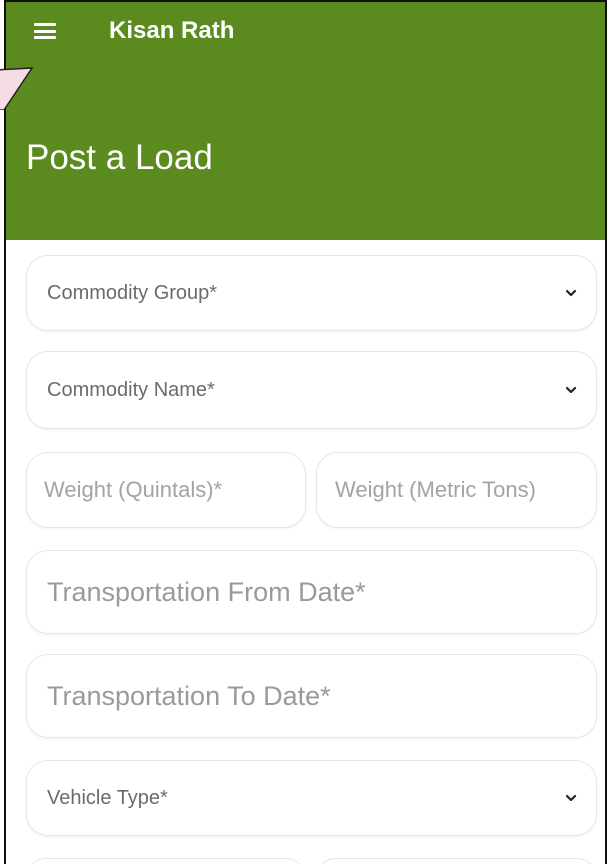 Image resolution: width=613 pixels, height=864 pixels. Describe the element at coordinates (119, 157) in the screenshot. I see `page-title: Post a Load` at that location.